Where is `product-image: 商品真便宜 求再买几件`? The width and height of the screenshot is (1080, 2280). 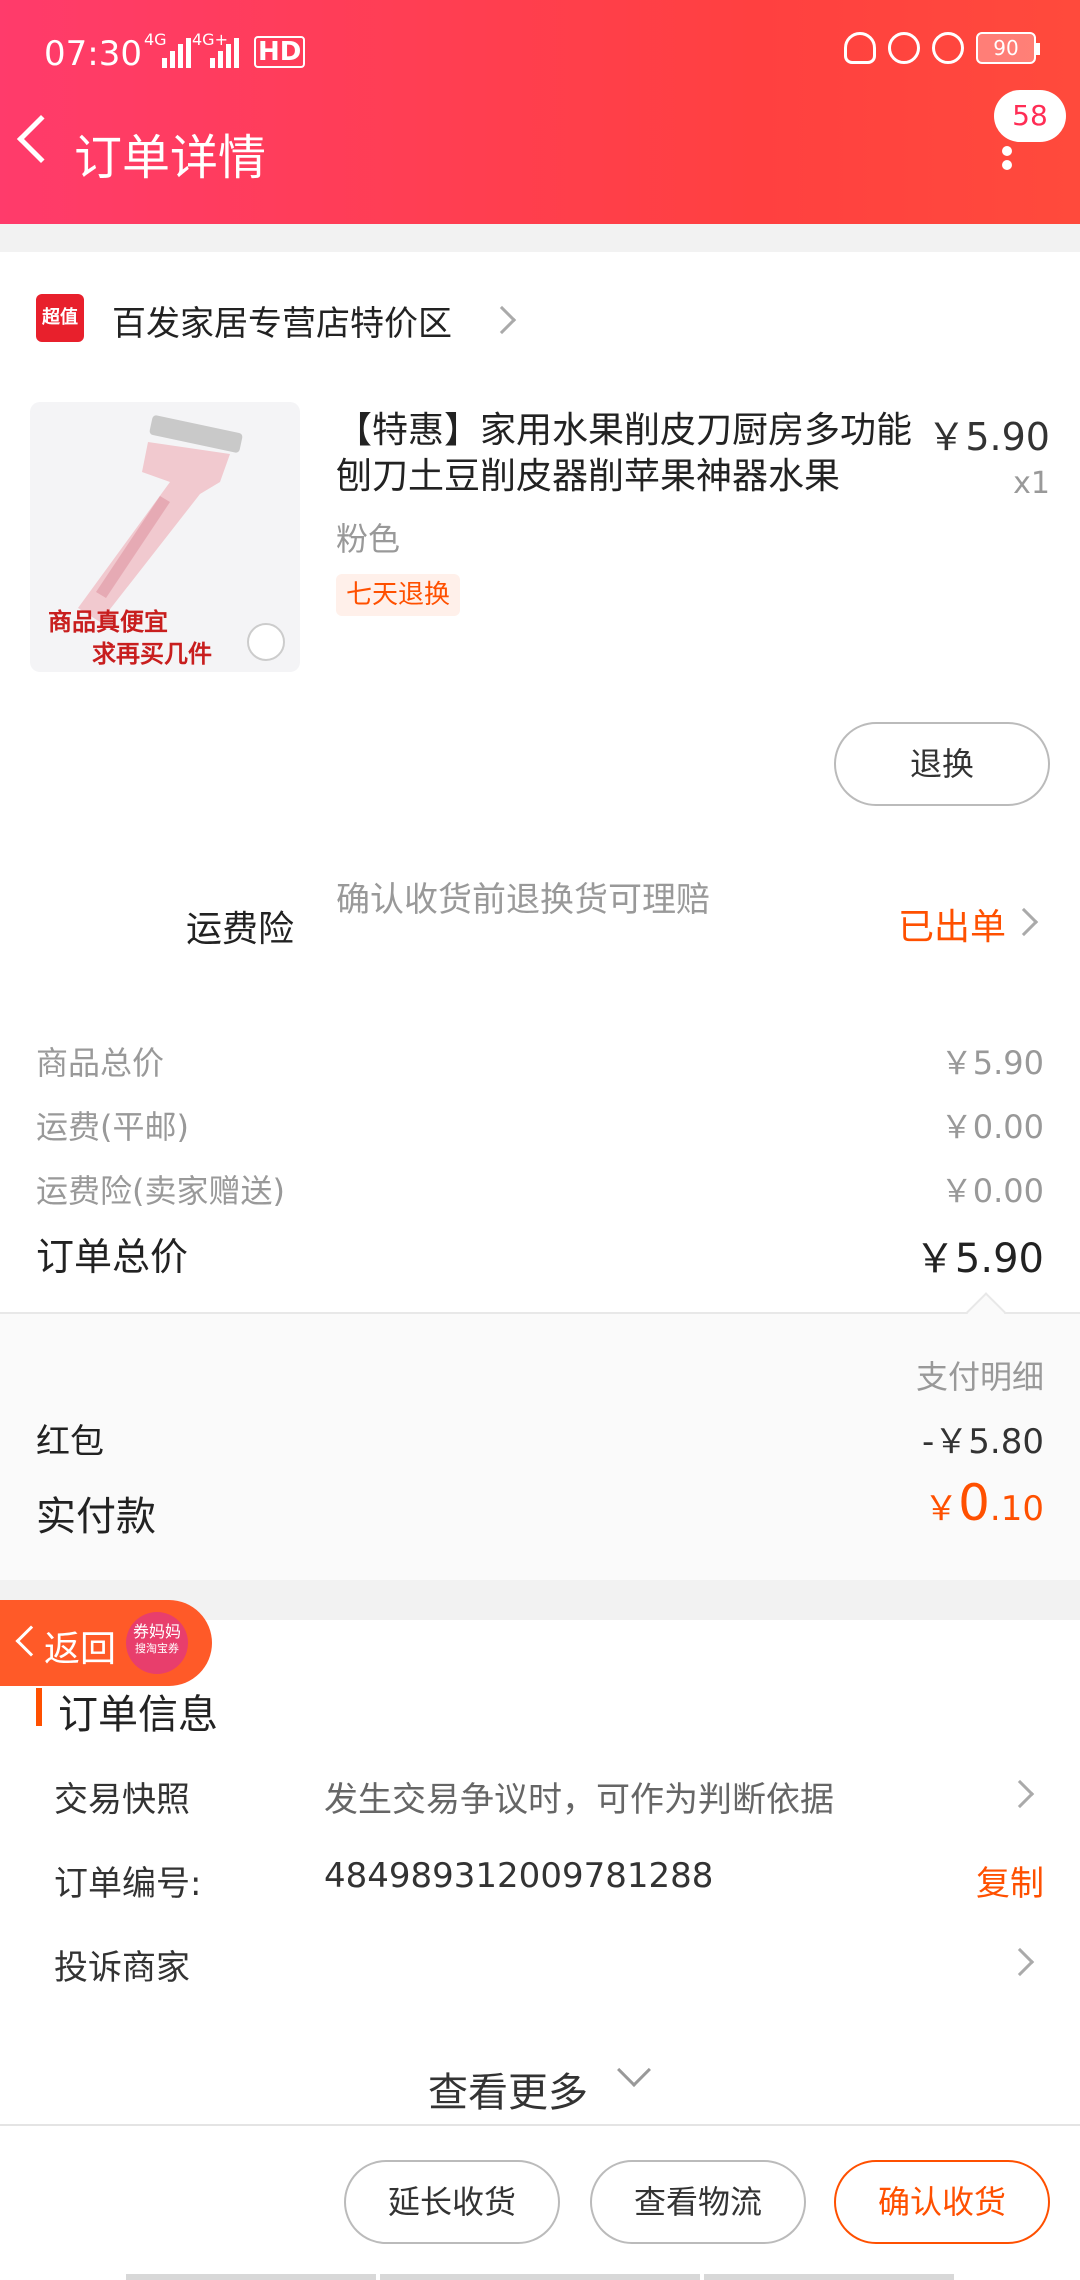 product-image: 商品真便宜 求再买几件 is located at coordinates (165, 537).